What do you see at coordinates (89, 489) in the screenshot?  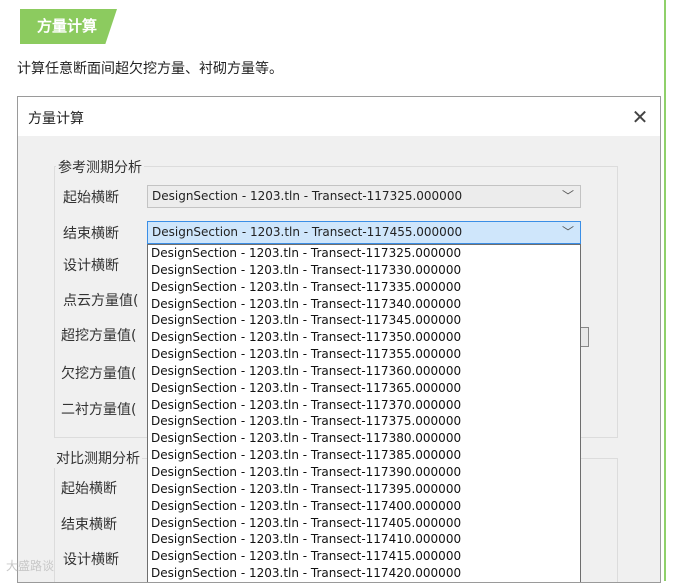 I see `cmp-start-section-label: 起始横断` at bounding box center [89, 489].